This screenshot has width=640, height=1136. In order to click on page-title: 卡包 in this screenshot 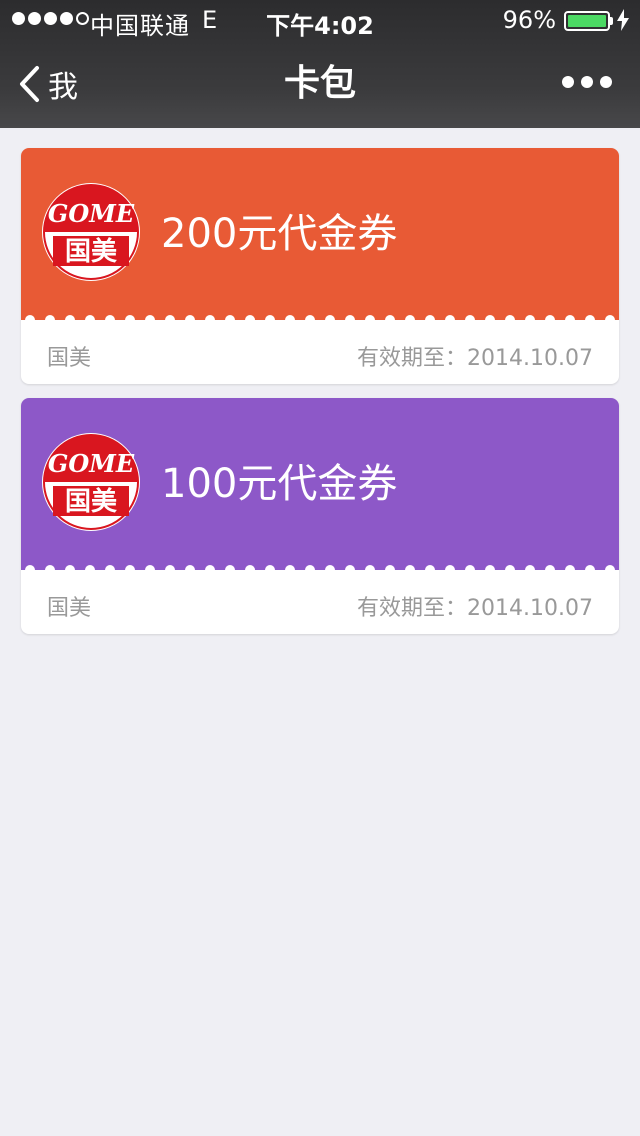, I will do `click(319, 83)`.